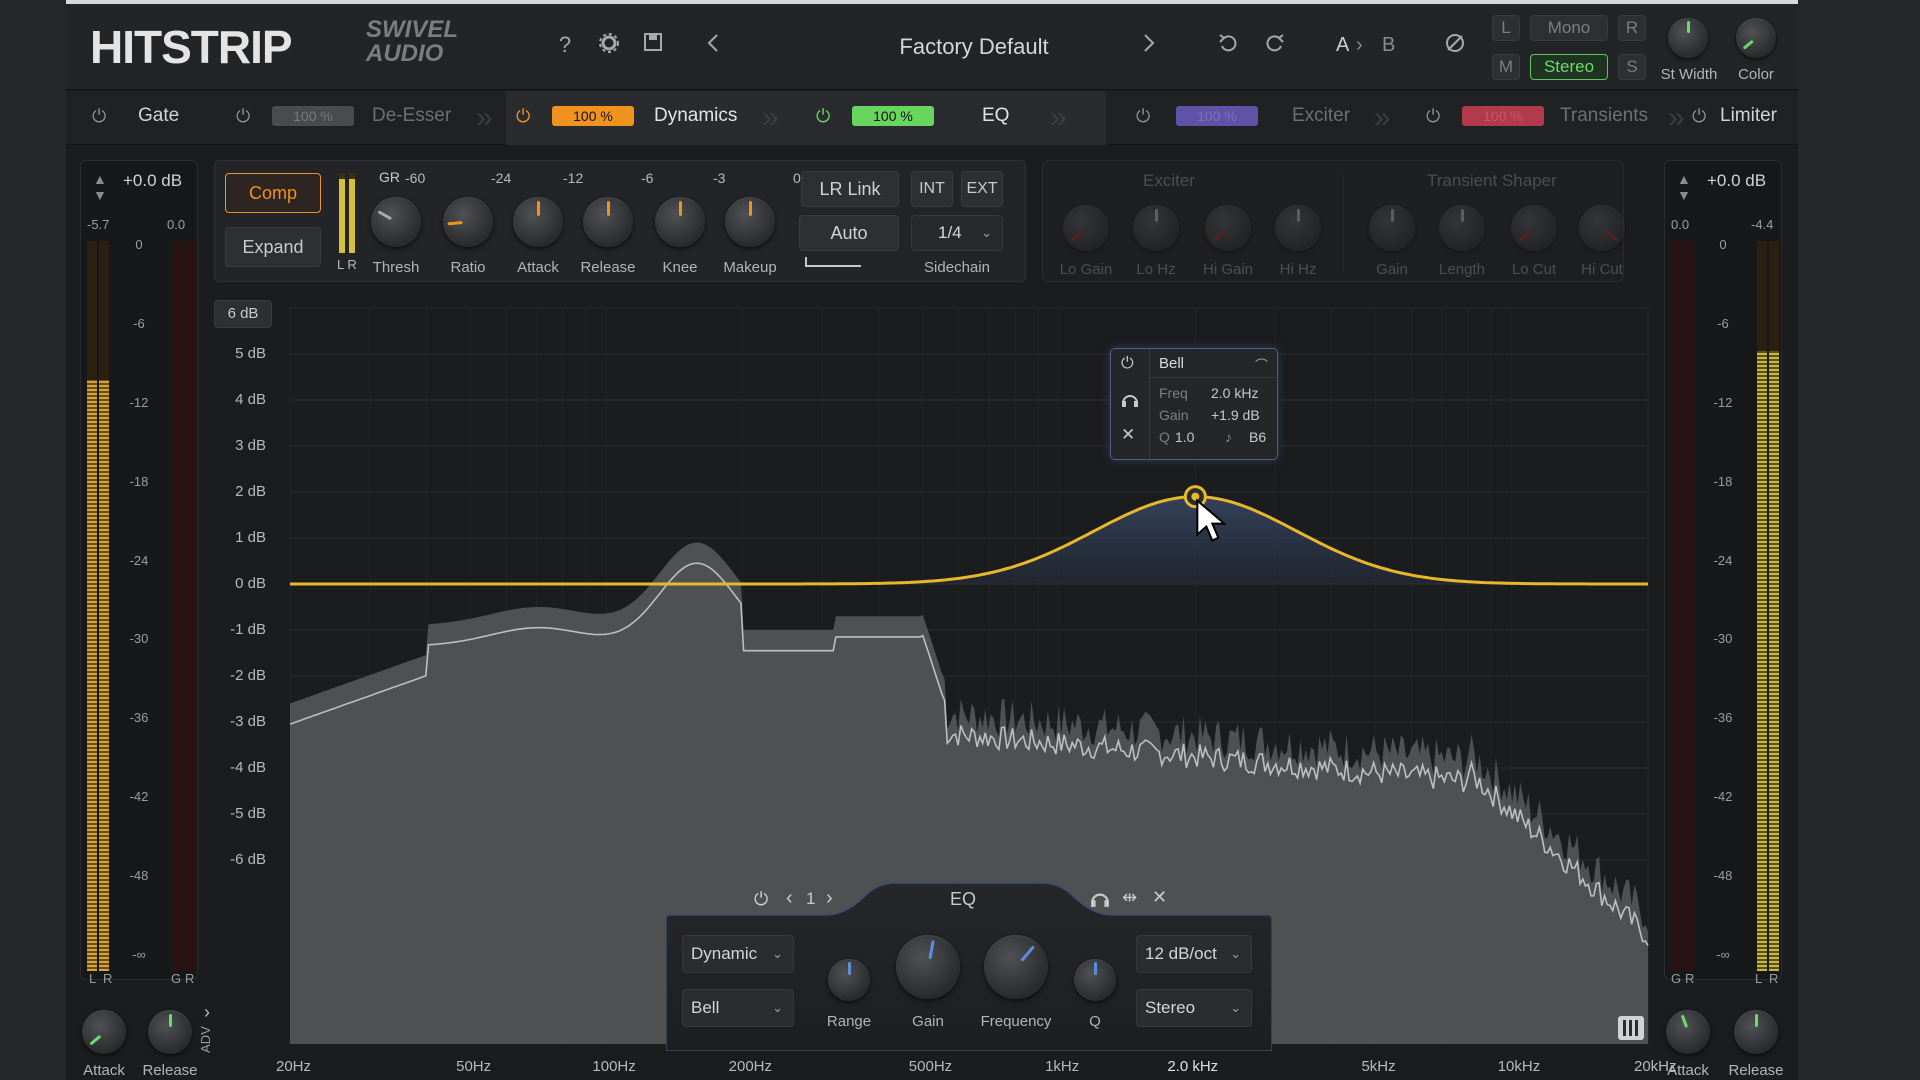  Describe the element at coordinates (811, 898) in the screenshot. I see `band-number: 1` at that location.